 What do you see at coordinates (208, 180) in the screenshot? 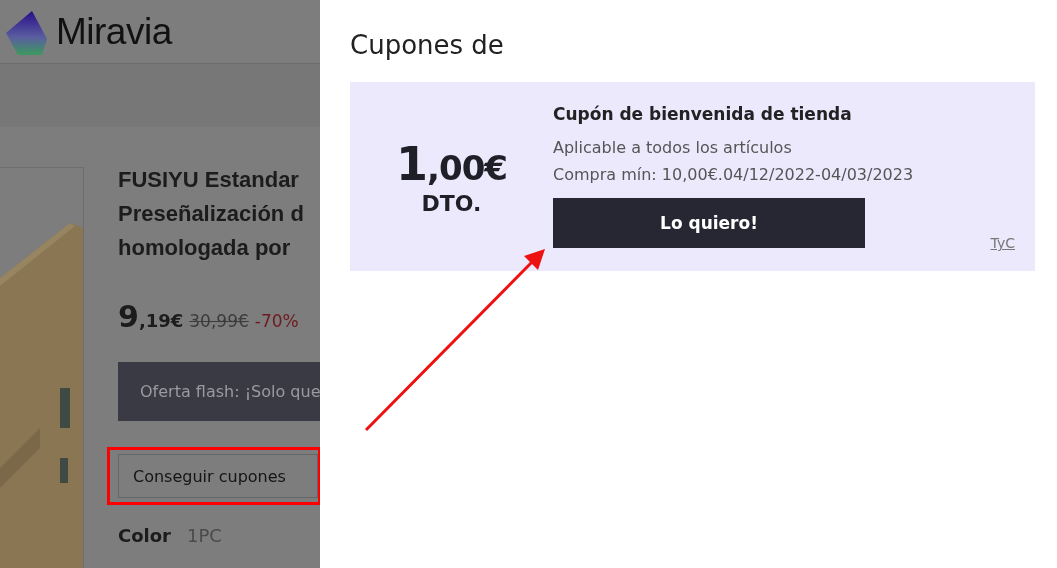
I see `product-title: FUSIYU Estandar` at bounding box center [208, 180].